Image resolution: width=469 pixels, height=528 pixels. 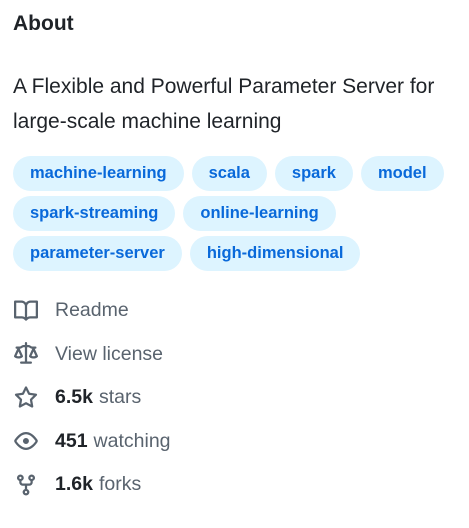 I want to click on stars-link: 6.5k stars, so click(x=241, y=398).